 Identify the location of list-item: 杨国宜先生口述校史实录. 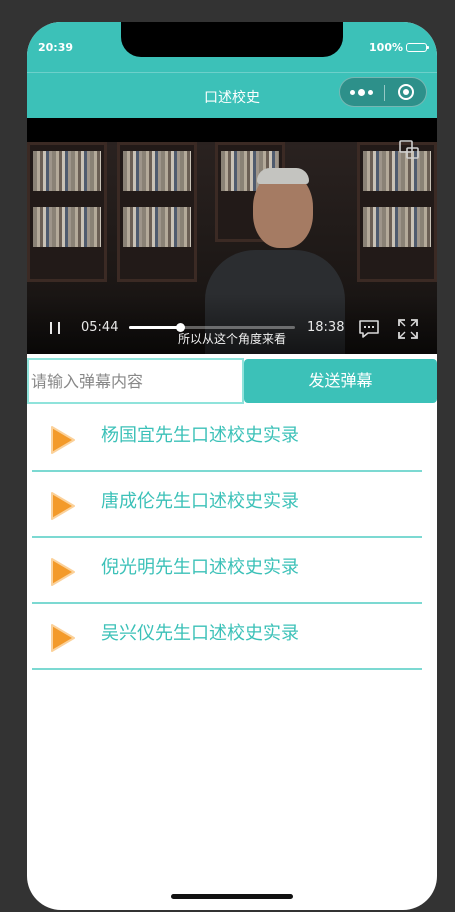
(227, 439).